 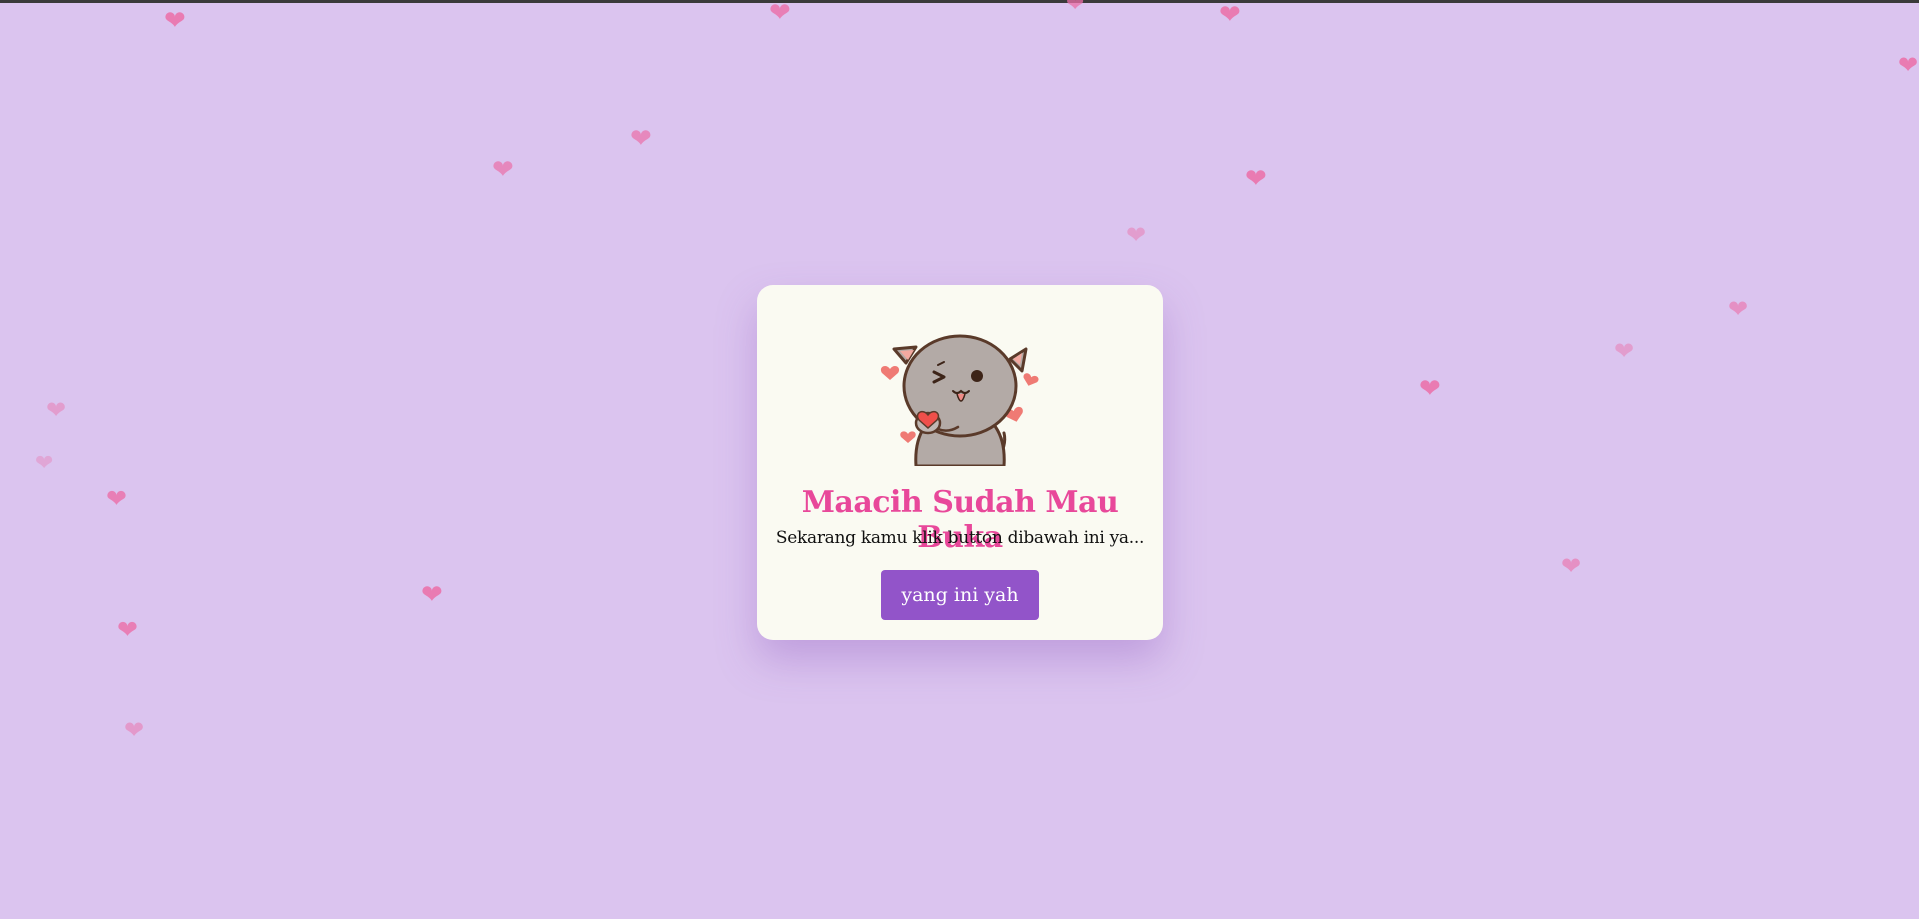 What do you see at coordinates (959, 1) in the screenshot?
I see `window-top-border` at bounding box center [959, 1].